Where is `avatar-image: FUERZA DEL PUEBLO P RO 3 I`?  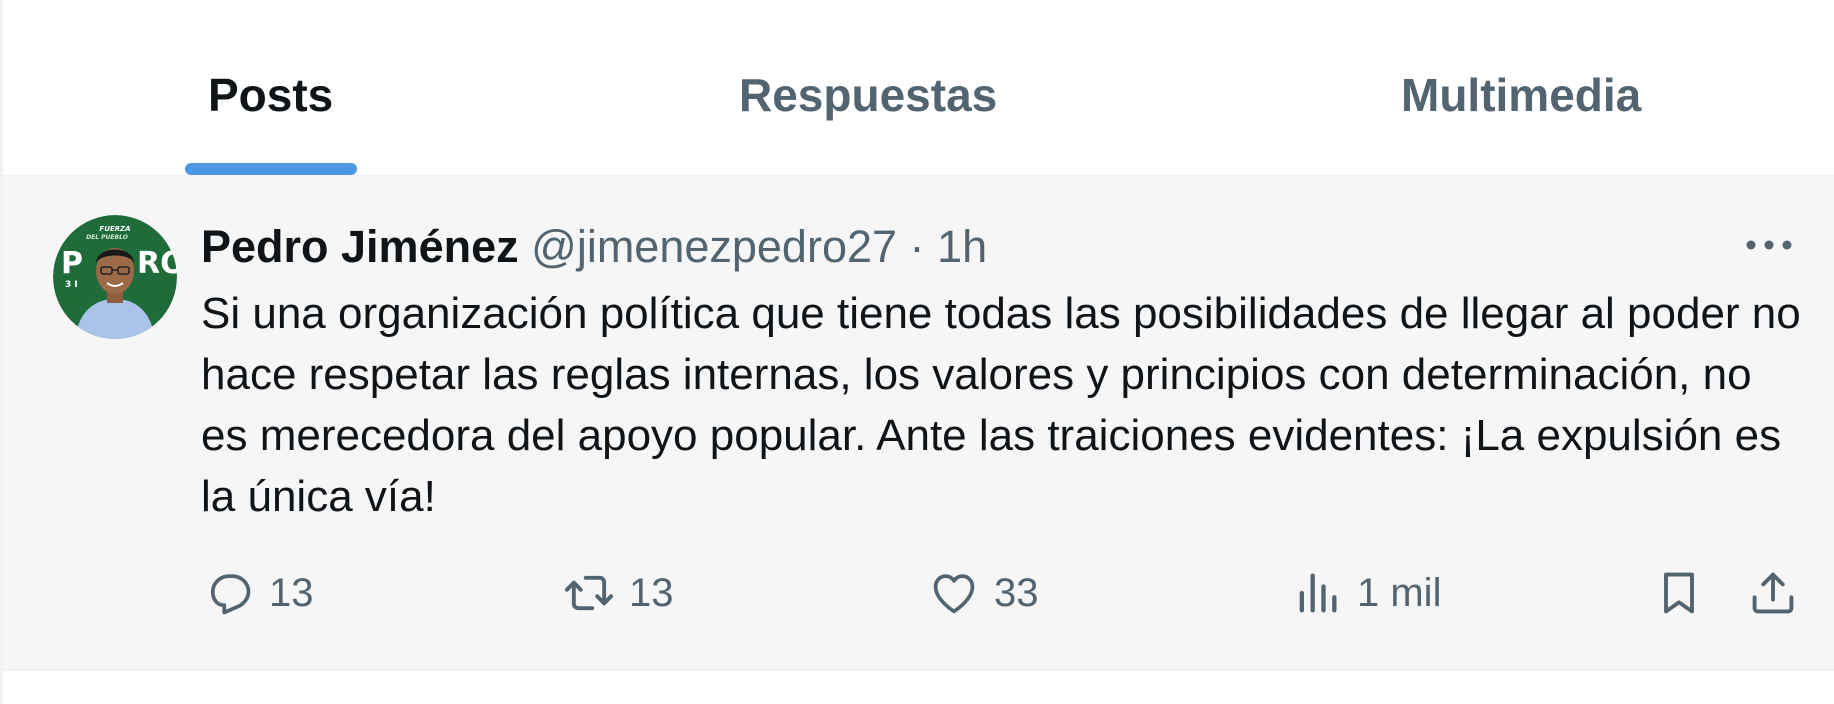
avatar-image: FUERZA DEL PUEBLO P RO 3 I is located at coordinates (115, 277).